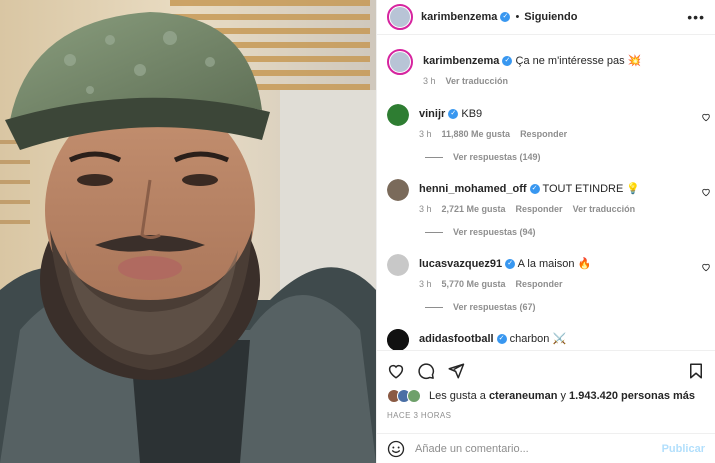  Describe the element at coordinates (476, 134) in the screenshot. I see `comment-likes: 11,880 Me gusta` at that location.